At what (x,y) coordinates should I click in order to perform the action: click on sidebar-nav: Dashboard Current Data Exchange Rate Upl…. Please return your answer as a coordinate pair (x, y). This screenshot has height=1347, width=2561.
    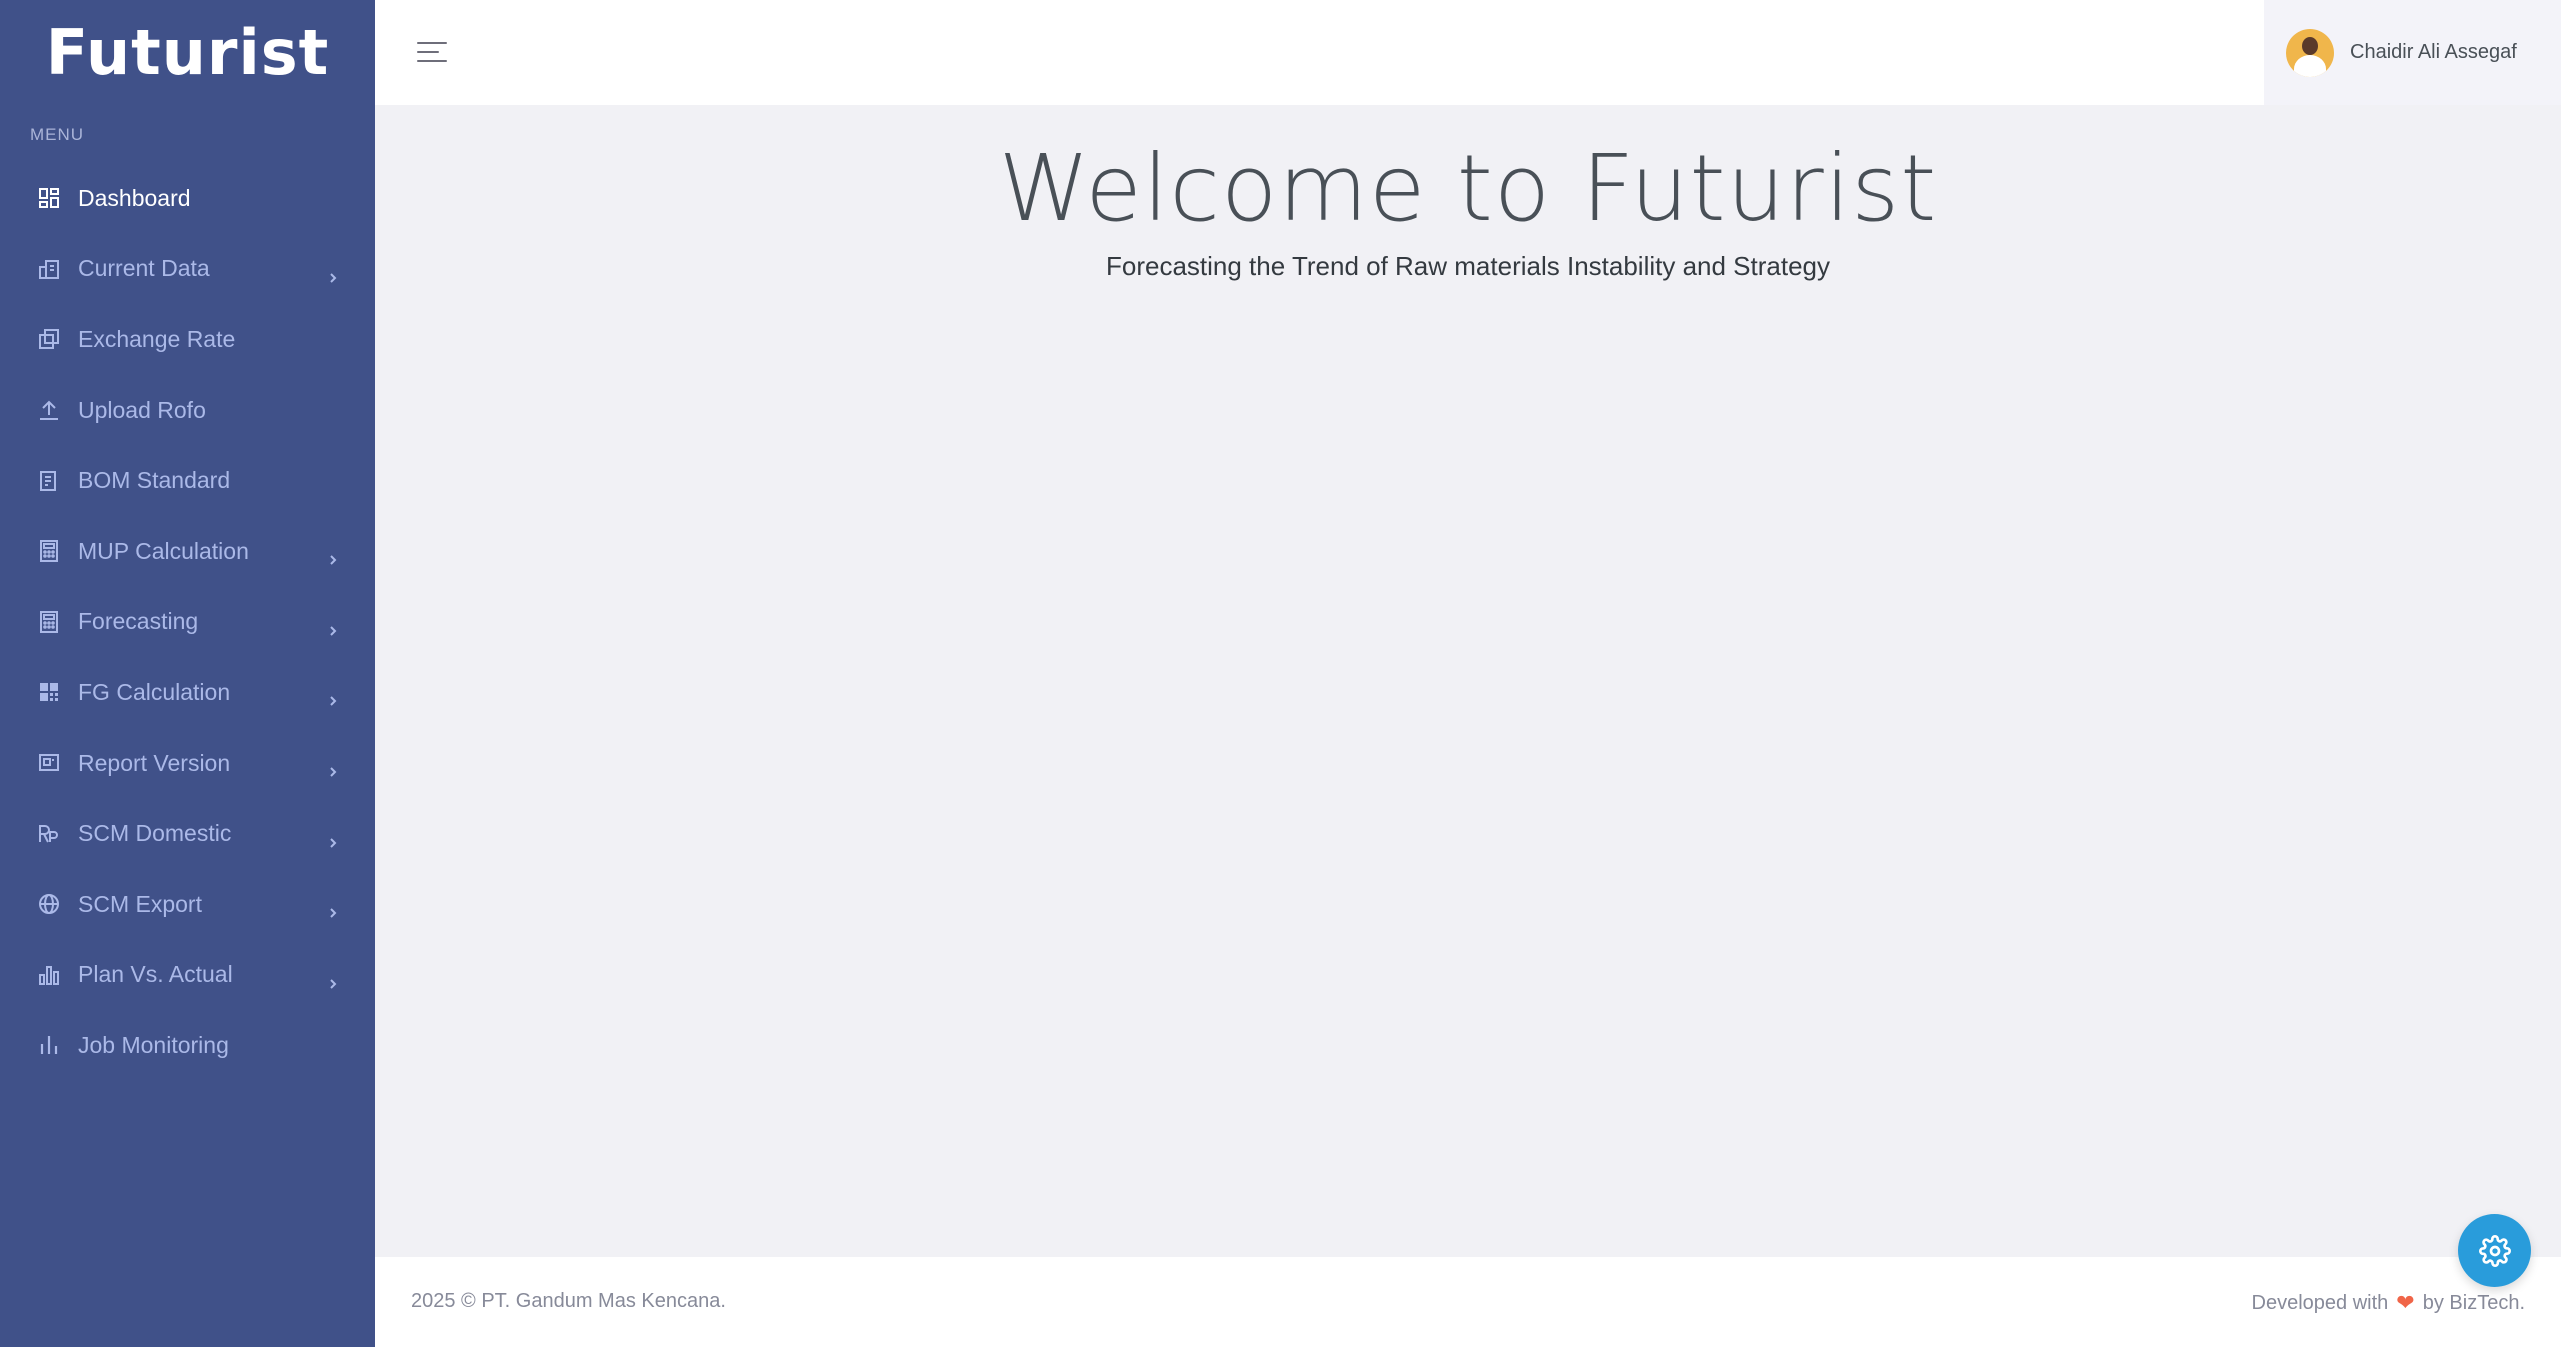
    Looking at the image, I should click on (187, 622).